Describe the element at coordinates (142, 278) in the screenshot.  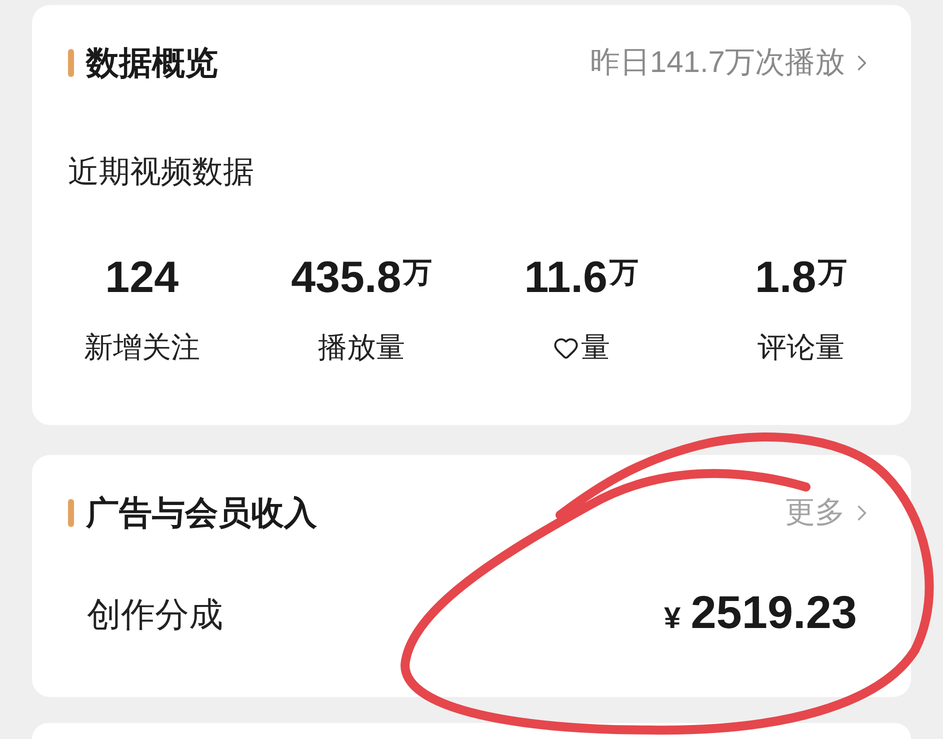
I see `stat-value: 124` at that location.